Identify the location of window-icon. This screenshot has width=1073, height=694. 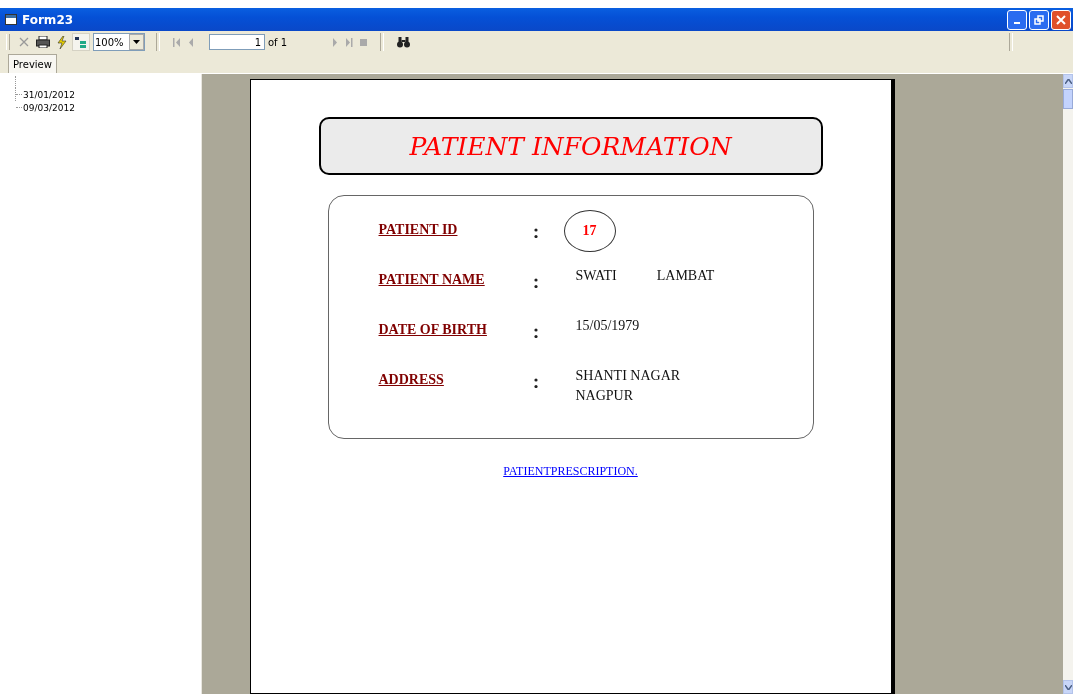
(11, 19).